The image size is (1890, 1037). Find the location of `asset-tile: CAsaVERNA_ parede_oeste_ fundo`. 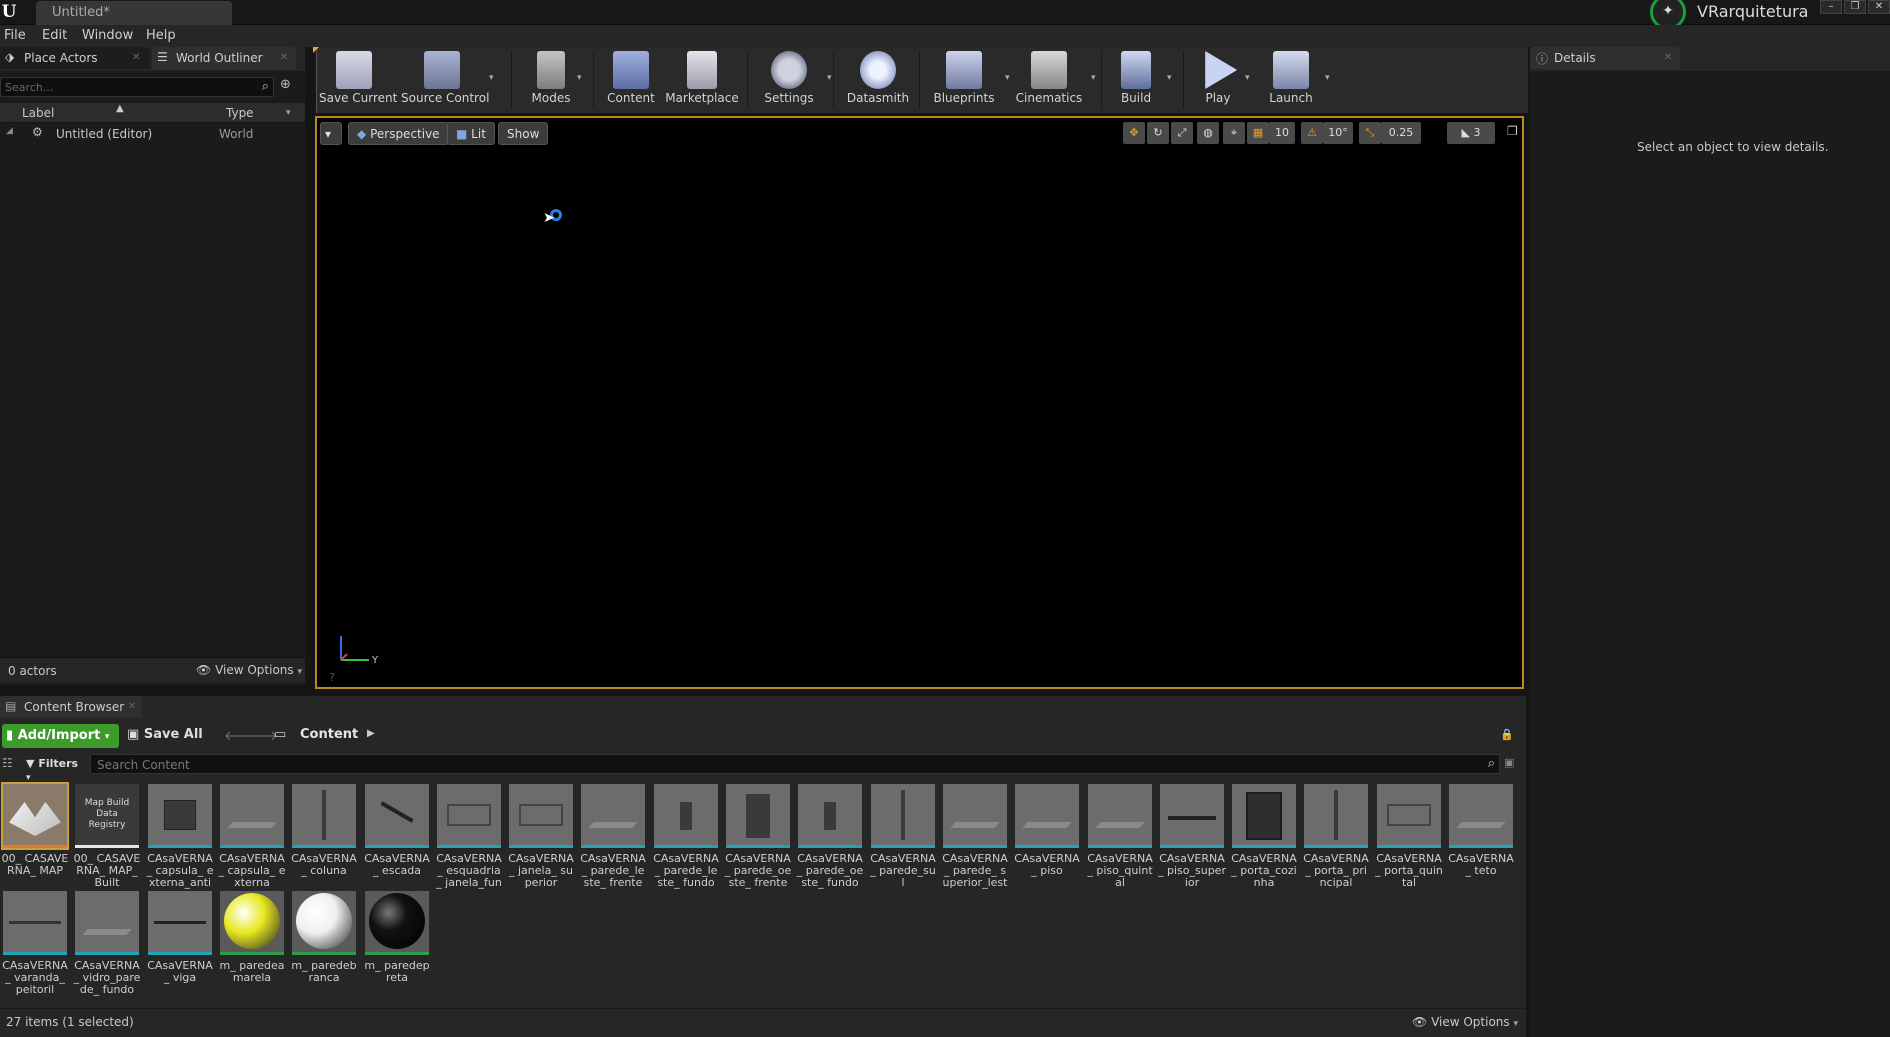

asset-tile: CAsaVERNA_ parede_oeste_ fundo is located at coordinates (830, 836).